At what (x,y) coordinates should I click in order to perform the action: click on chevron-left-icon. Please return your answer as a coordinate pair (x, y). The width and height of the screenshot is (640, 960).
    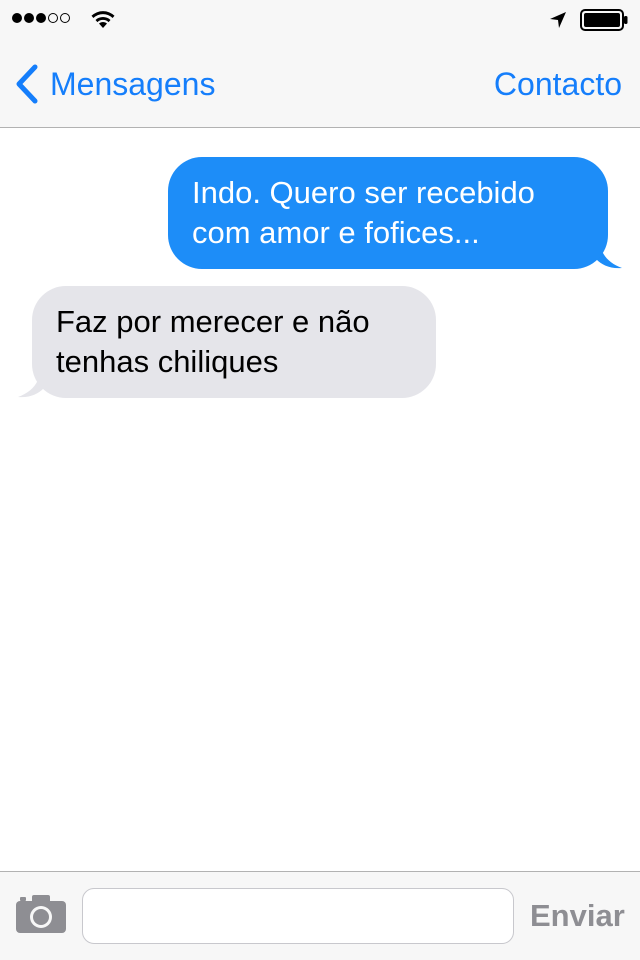
    Looking at the image, I should click on (27, 84).